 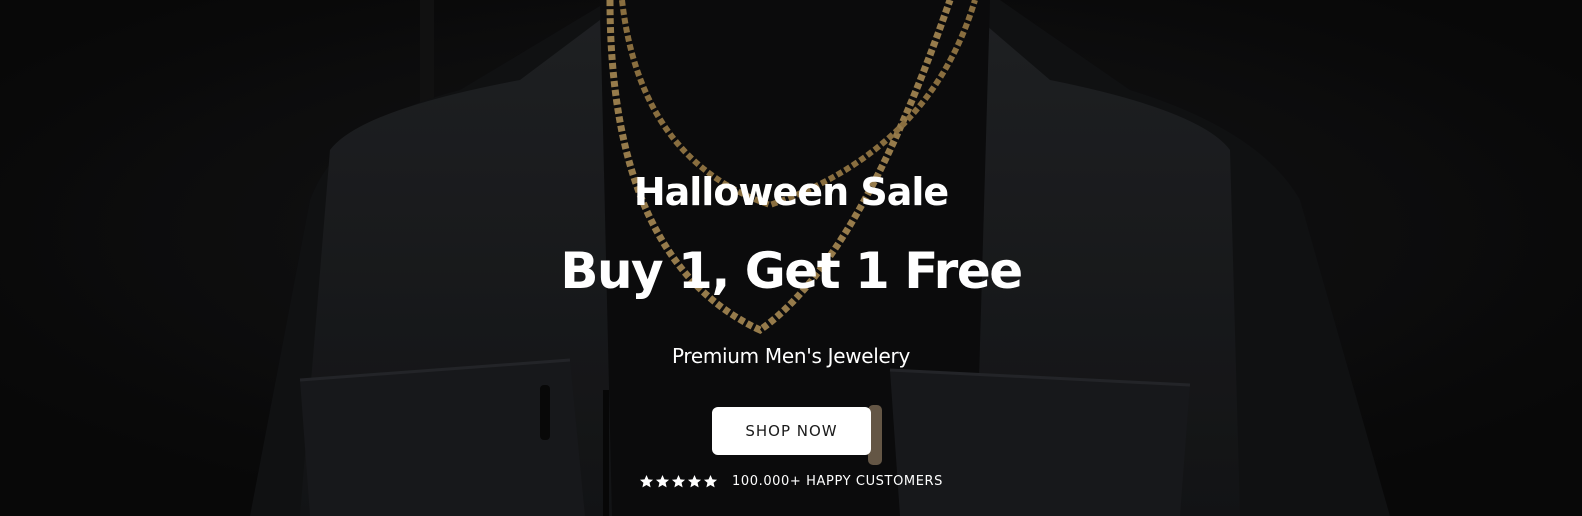 I want to click on shop-now-button: SHOP NOW, so click(x=791, y=431).